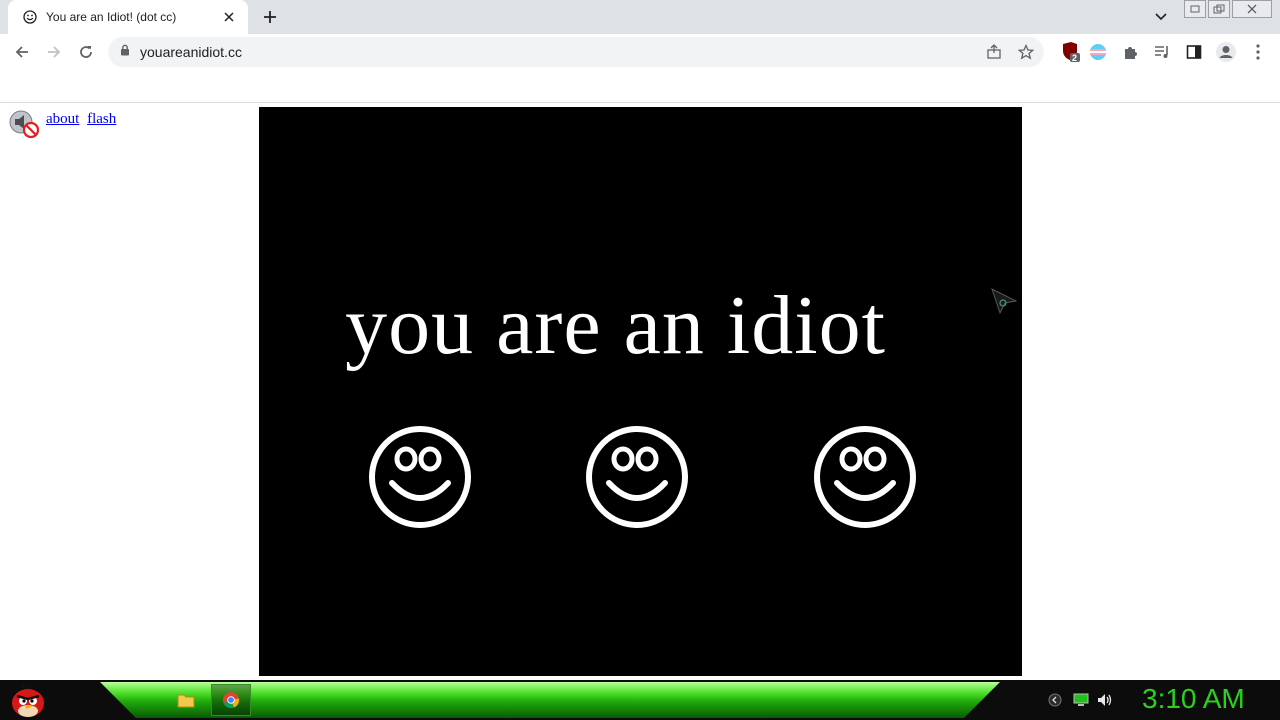 This screenshot has height=720, width=1280. Describe the element at coordinates (1226, 52) in the screenshot. I see `profile-avatar-icon` at that location.